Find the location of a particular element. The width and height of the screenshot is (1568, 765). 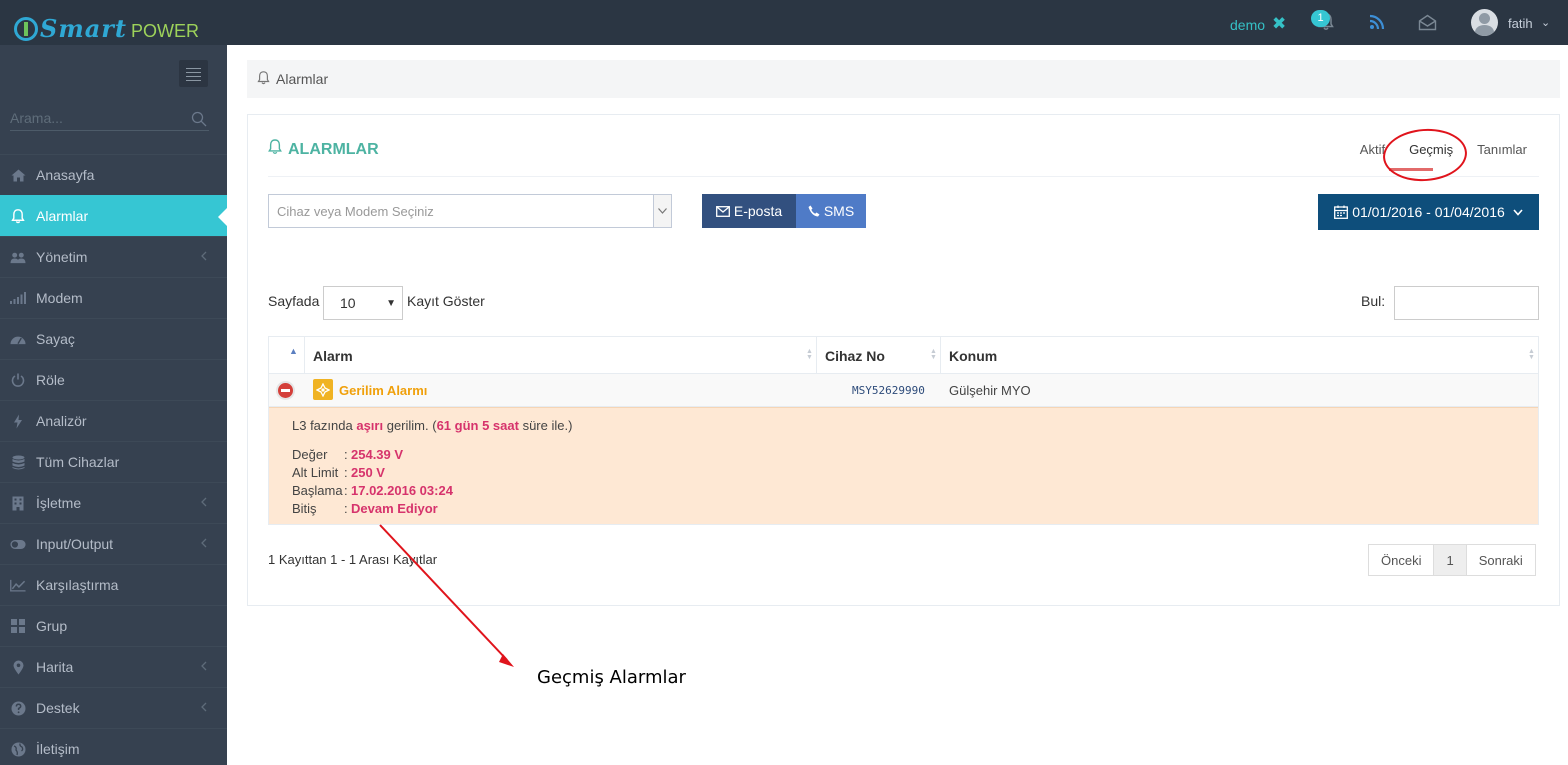

annotation-arrow is located at coordinates (446, 595).